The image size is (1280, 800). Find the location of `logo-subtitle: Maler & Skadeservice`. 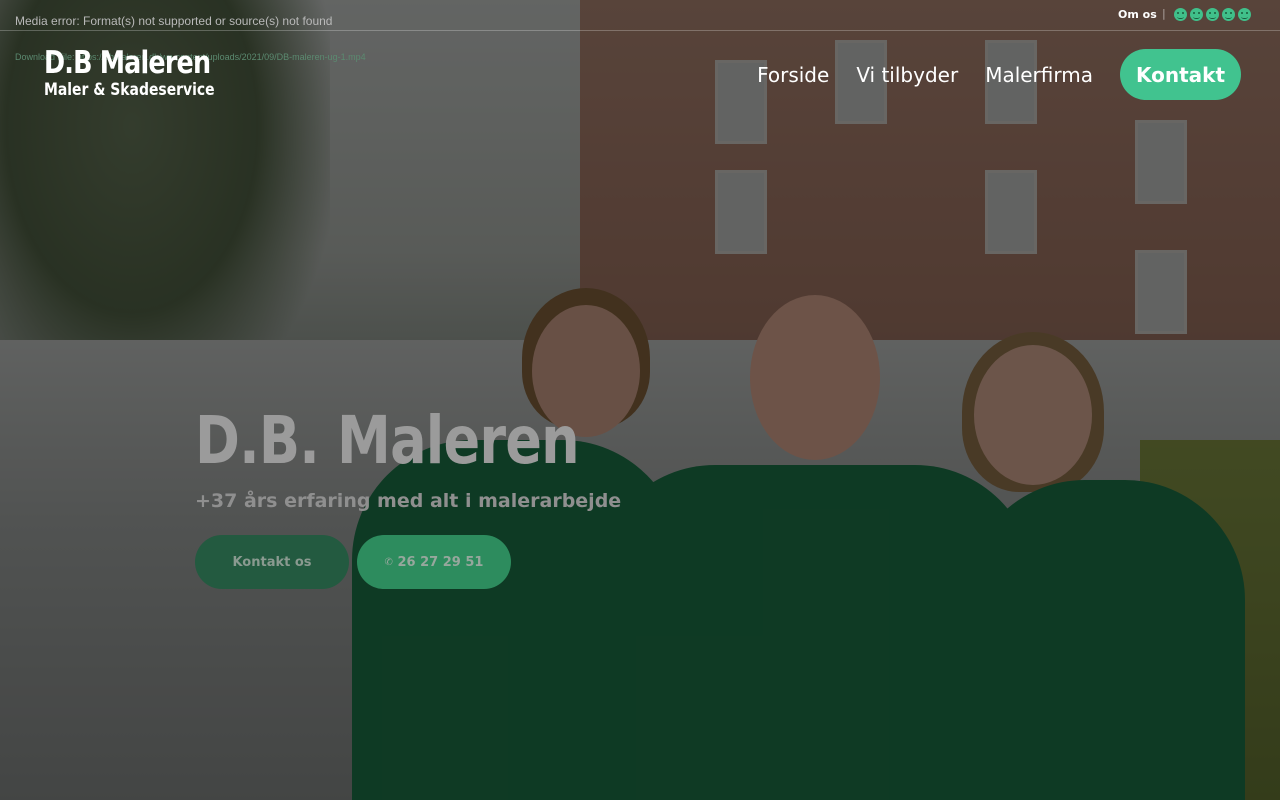

logo-subtitle: Maler & Skadeservice is located at coordinates (129, 90).